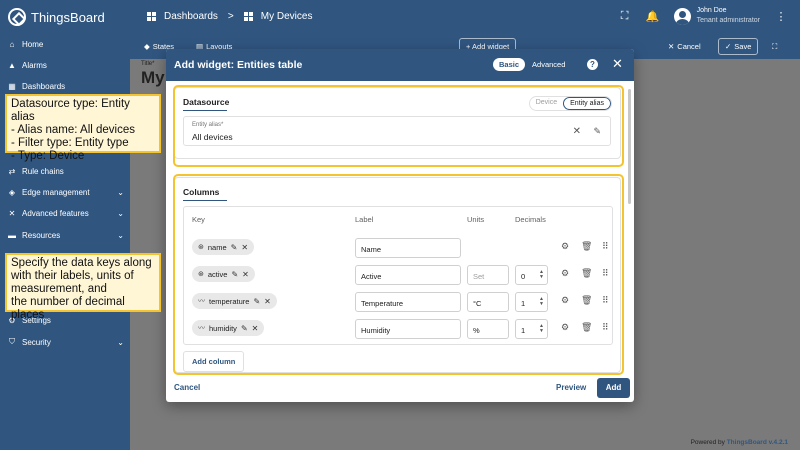 This screenshot has height=450, width=800. I want to click on help-icon: ?, so click(592, 64).